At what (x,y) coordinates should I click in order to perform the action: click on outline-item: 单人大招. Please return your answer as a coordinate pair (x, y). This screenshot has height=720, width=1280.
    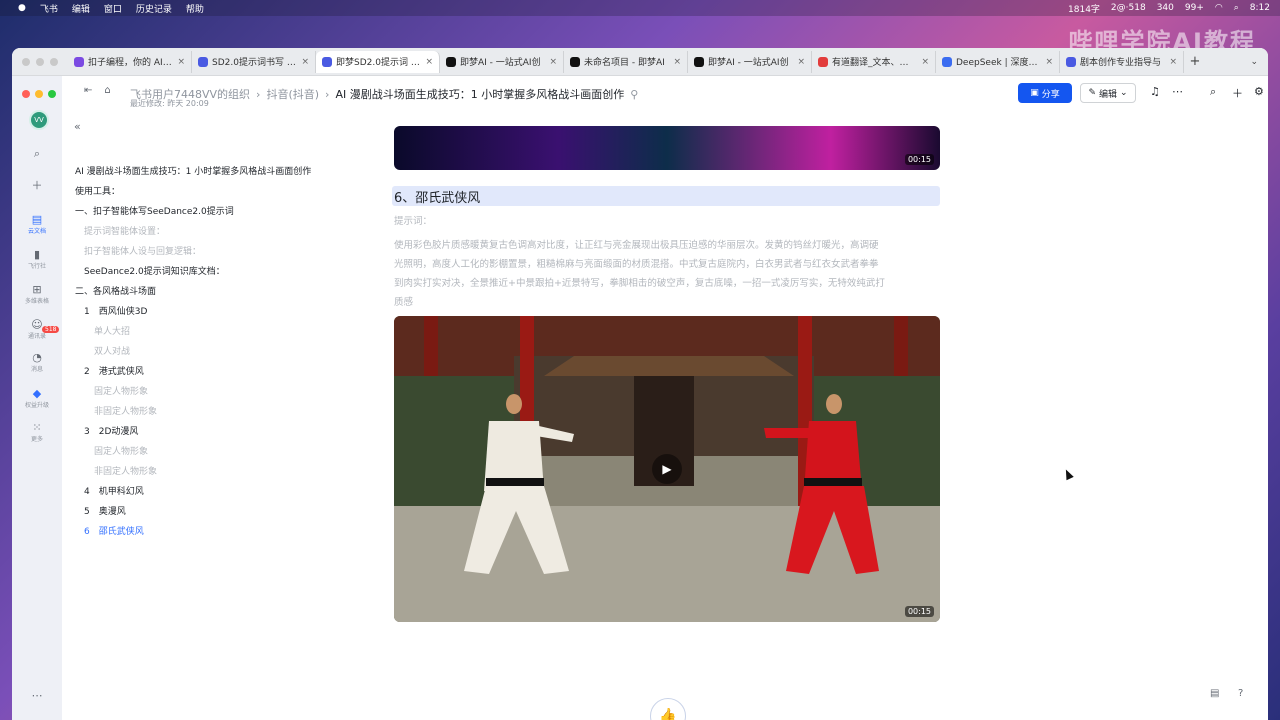
    Looking at the image, I should click on (112, 330).